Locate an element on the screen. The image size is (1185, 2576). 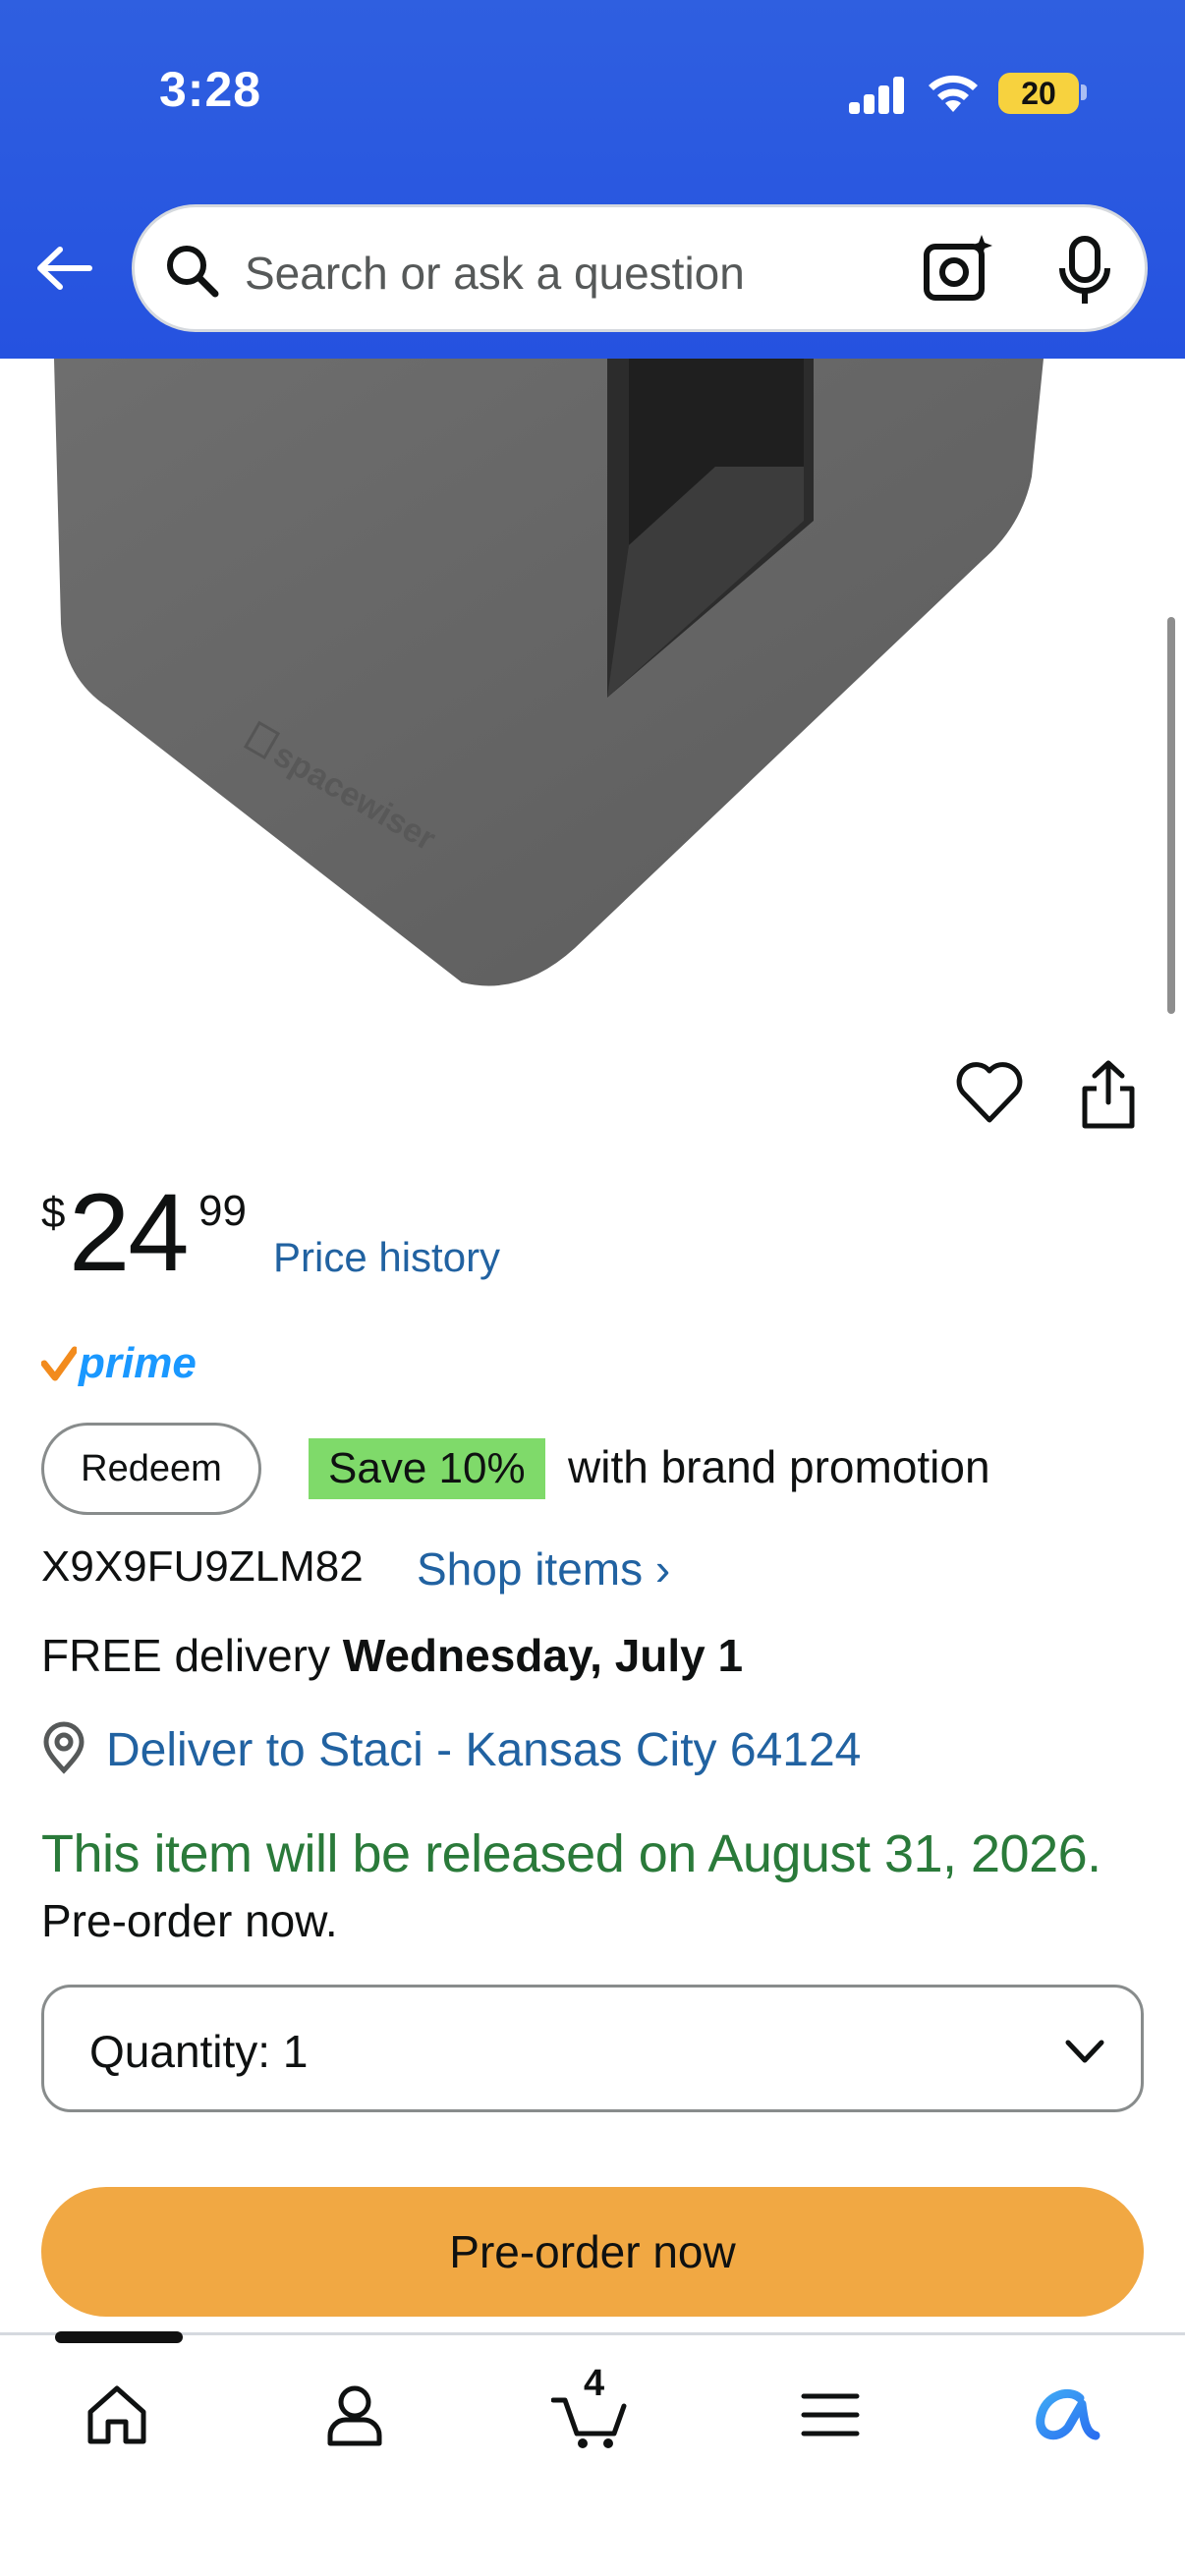
nav-menu is located at coordinates (831, 2415).